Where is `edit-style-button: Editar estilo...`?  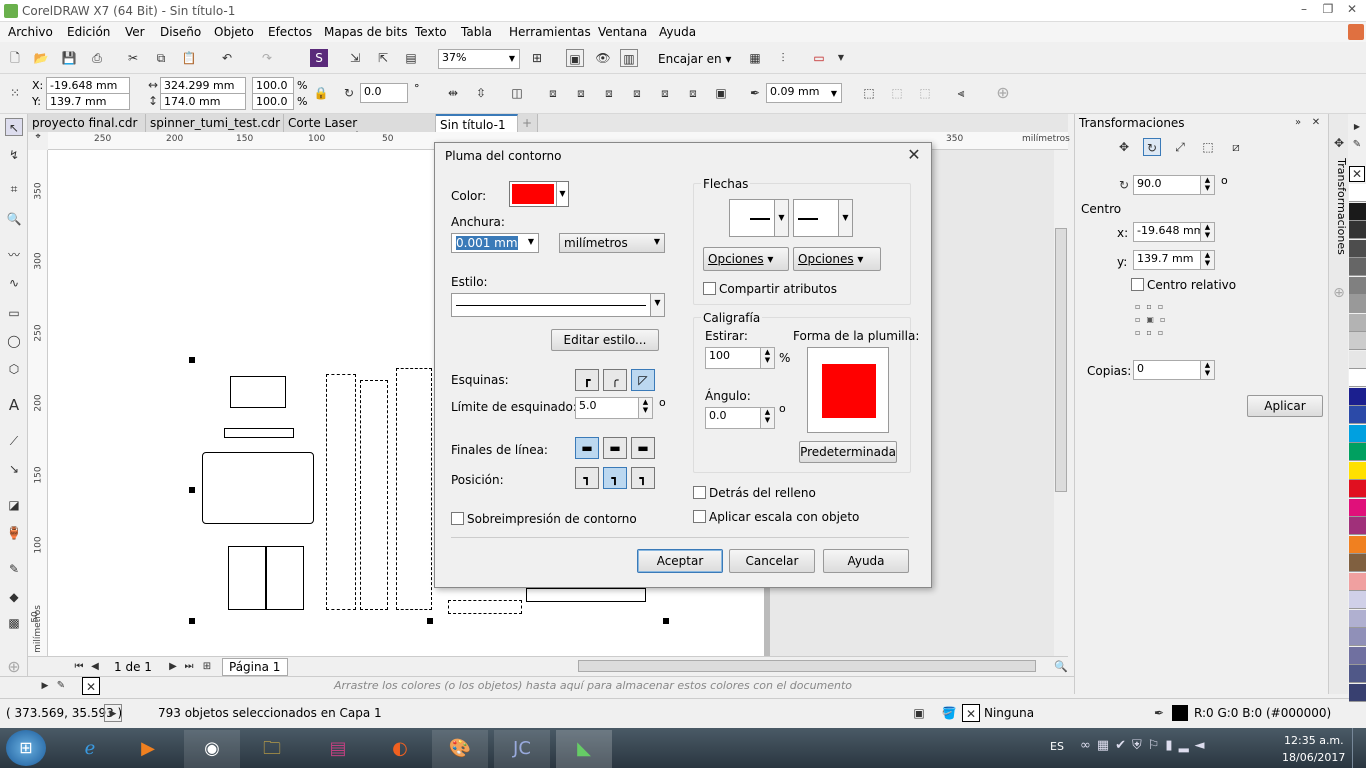 edit-style-button: Editar estilo... is located at coordinates (605, 340).